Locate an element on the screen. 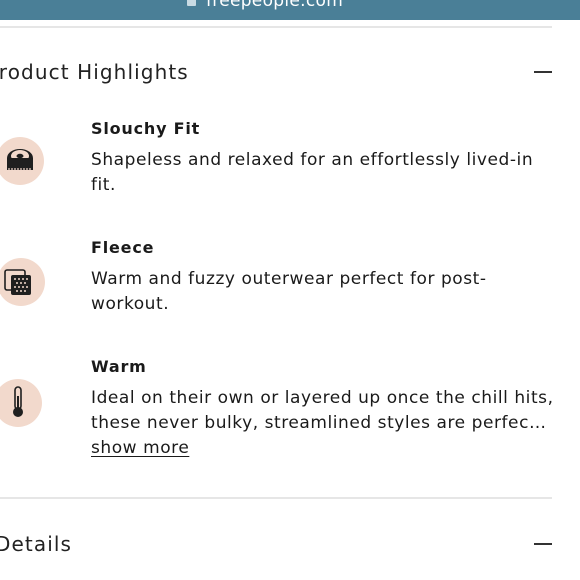  product-highlights-heading: Product Highlights is located at coordinates (94, 72).